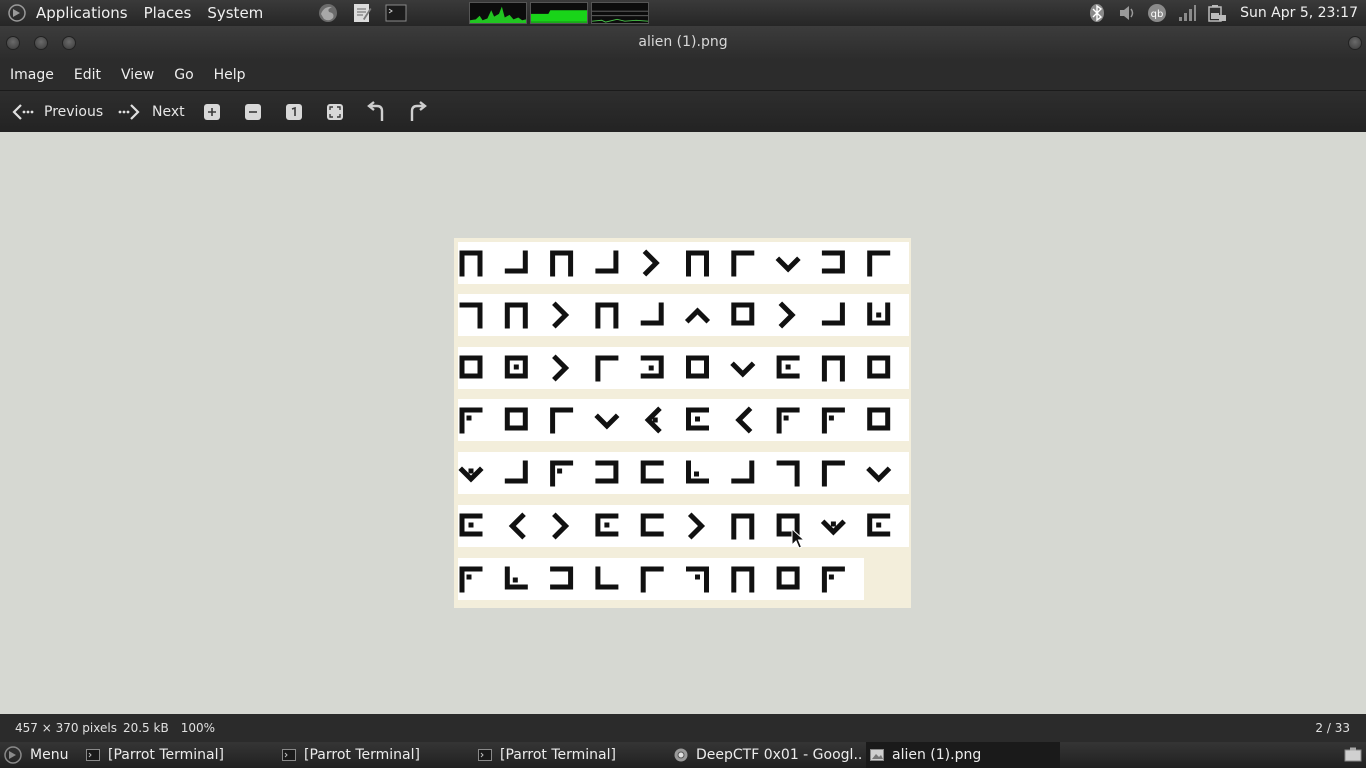 This screenshot has height=768, width=1366. What do you see at coordinates (516, 578) in the screenshot?
I see `alien-glyph-lbdot` at bounding box center [516, 578].